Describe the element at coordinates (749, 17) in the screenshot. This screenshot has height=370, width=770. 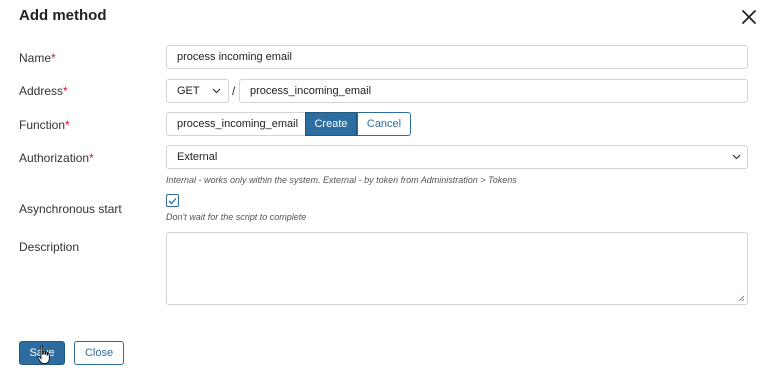
I see `close-icon` at that location.